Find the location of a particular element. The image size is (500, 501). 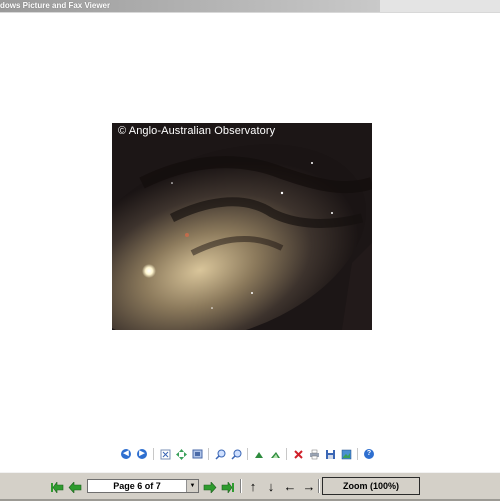

arrow-up-icon: ↑ is located at coordinates (253, 486).